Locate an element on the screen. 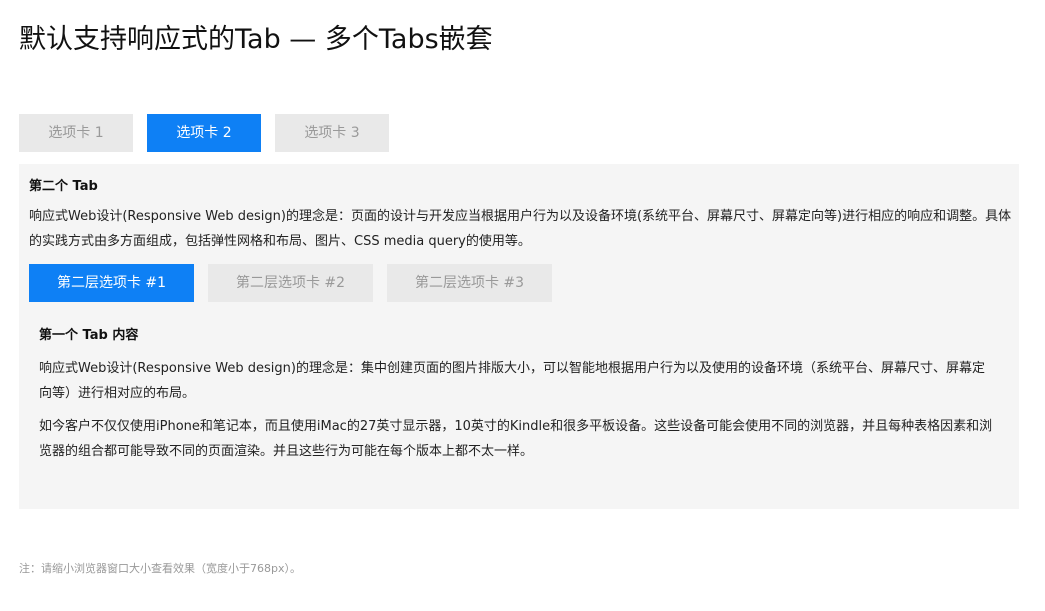  tab-option-1: 选项卡 1 is located at coordinates (76, 133).